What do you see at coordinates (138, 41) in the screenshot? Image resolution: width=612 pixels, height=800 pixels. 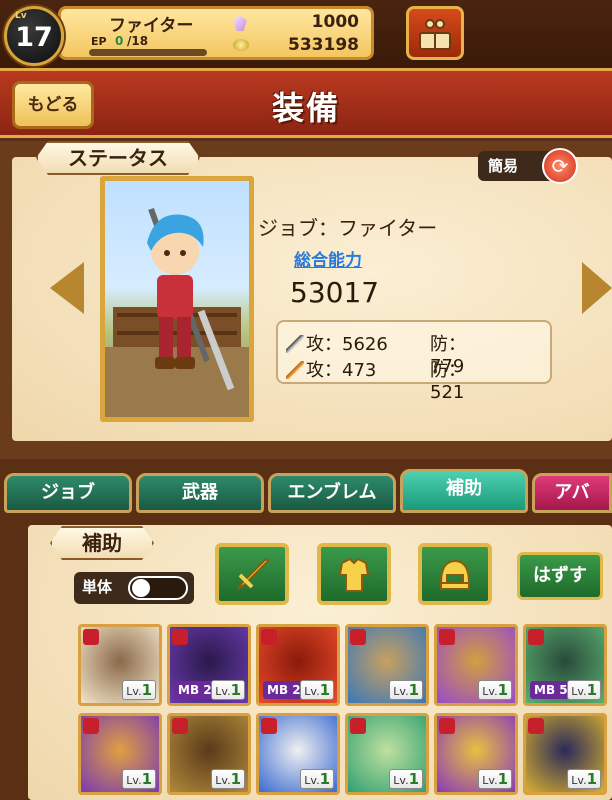 I see `ep-max: /18` at bounding box center [138, 41].